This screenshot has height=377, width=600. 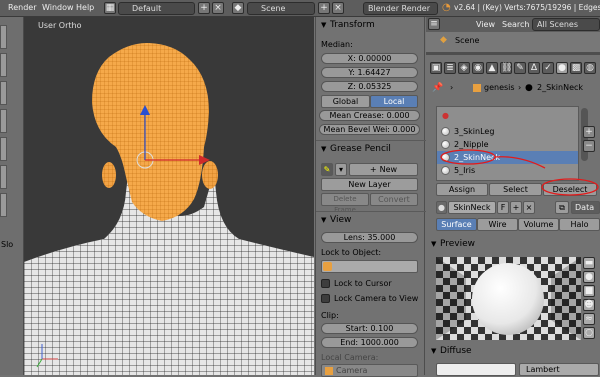 I want to click on screen-layout-select: Default, so click(x=156, y=8).